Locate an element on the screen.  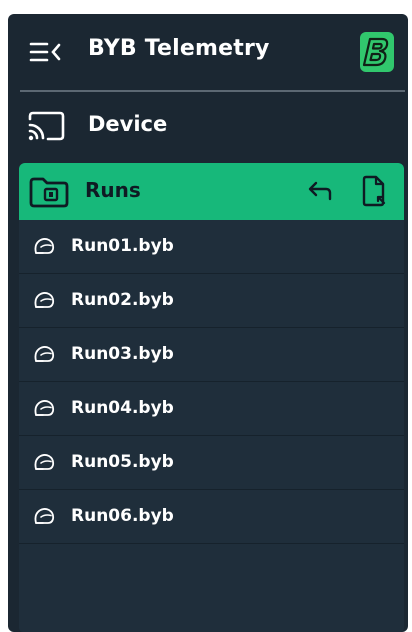
nav-item-runs-label: Runs is located at coordinates (113, 190).